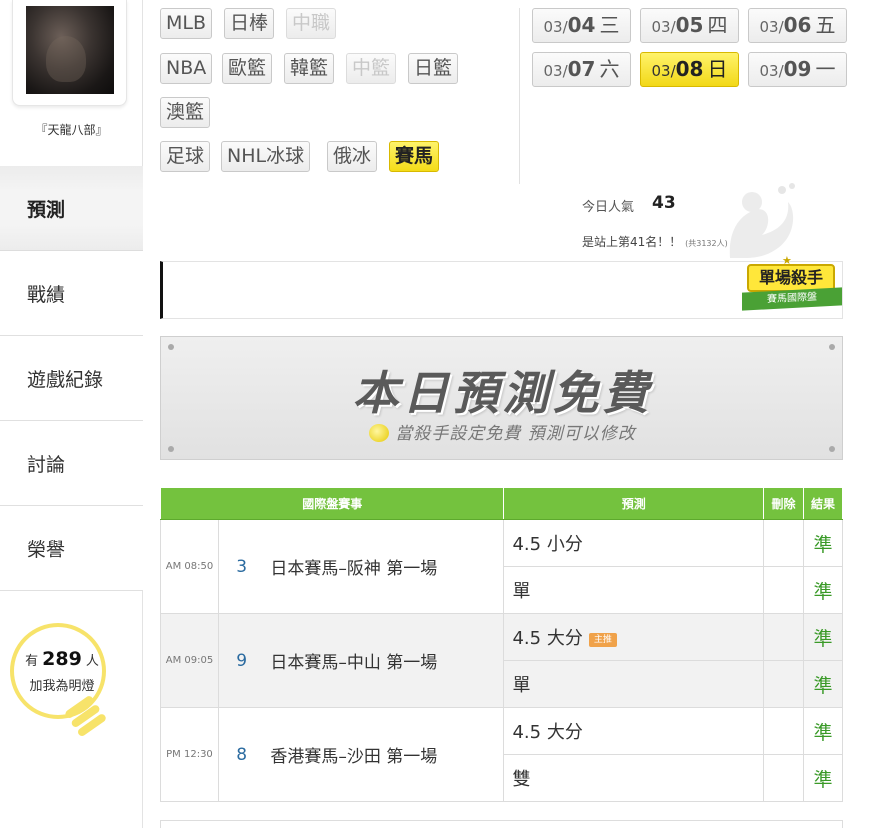  What do you see at coordinates (70, 50) in the screenshot?
I see `avatar` at bounding box center [70, 50].